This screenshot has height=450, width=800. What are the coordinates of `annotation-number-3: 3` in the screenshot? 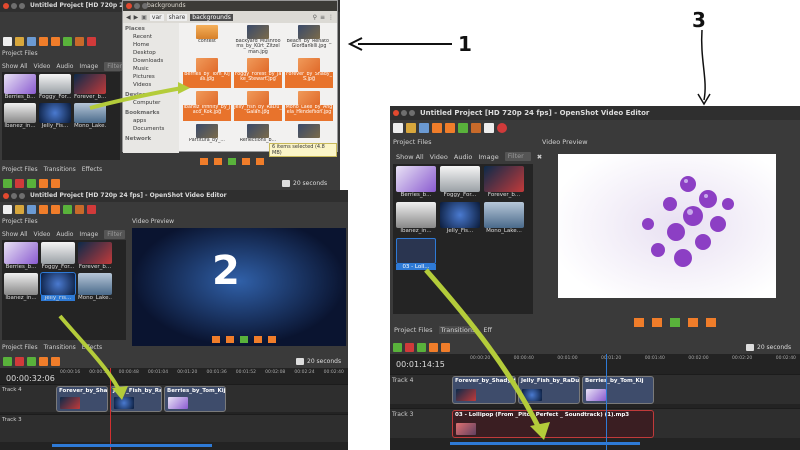 It's located at (699, 20).